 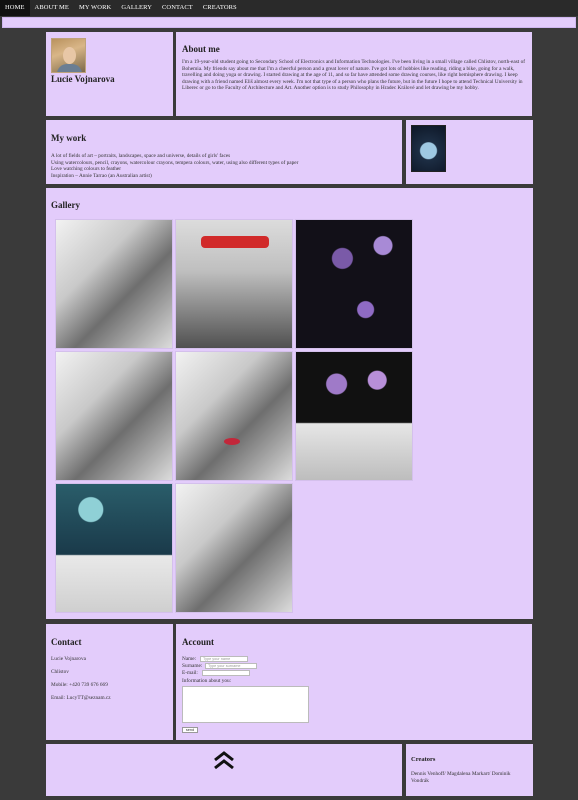 I want to click on email-label: E-mail:, so click(x=190, y=673).